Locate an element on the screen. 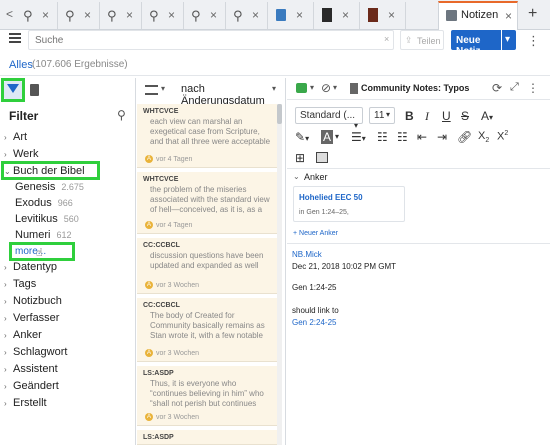 Image resolution: width=550 pixels, height=445 pixels. new-note-button: Neue Notiz is located at coordinates (476, 43).